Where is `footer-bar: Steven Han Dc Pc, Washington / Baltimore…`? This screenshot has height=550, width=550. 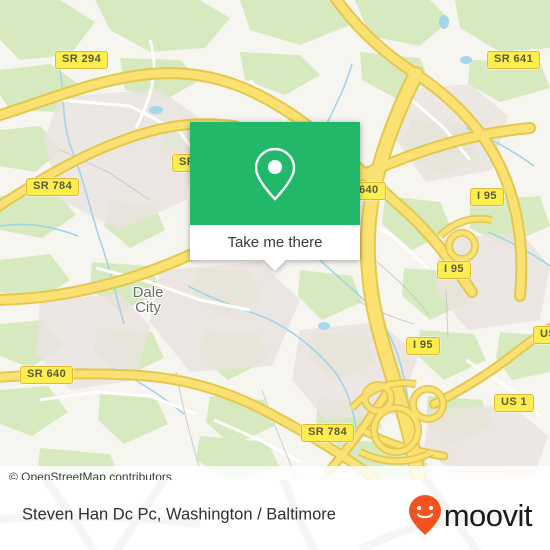 footer-bar: Steven Han Dc Pc, Washington / Baltimore… is located at coordinates (275, 515).